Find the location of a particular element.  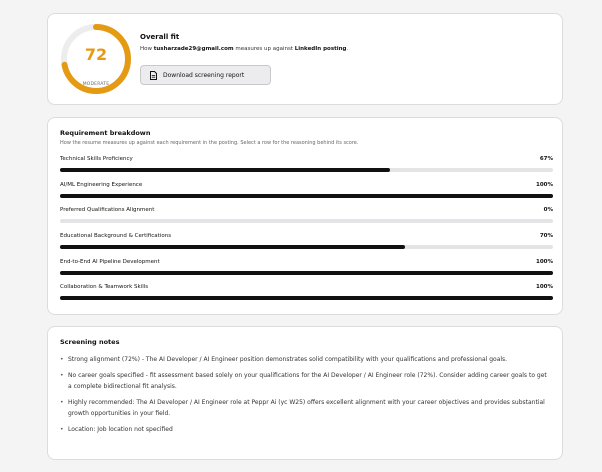

requirement-row: AI/ML Engineering Experience 100% is located at coordinates (306, 192).